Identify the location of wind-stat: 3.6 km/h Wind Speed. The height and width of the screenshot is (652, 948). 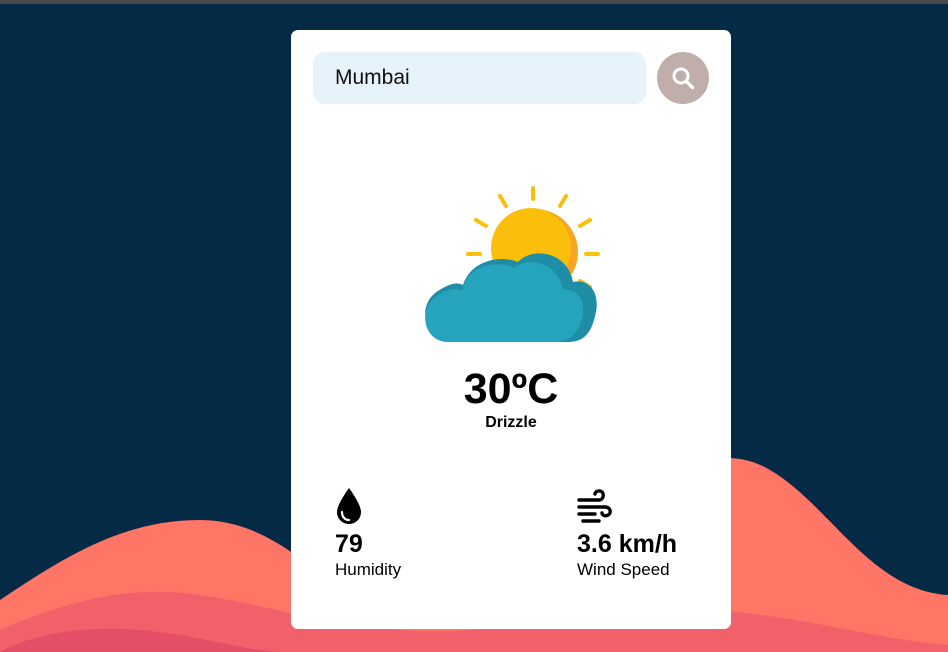
(627, 533).